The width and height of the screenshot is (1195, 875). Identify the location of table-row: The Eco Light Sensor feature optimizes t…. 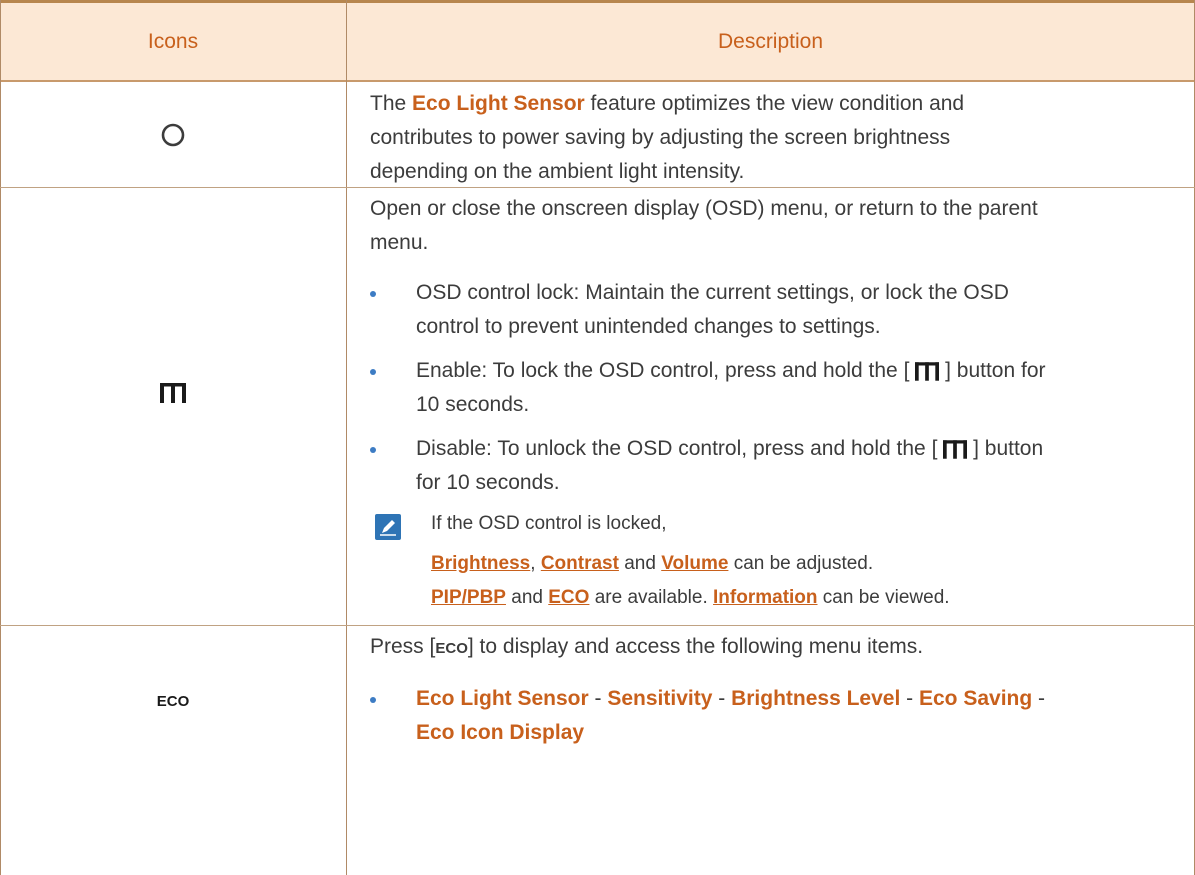
(597, 134).